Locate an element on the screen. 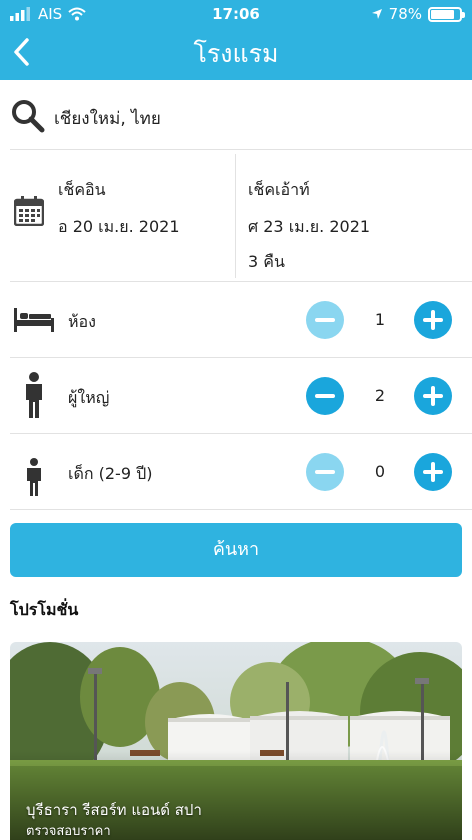  adult-person-icon is located at coordinates (34, 395).